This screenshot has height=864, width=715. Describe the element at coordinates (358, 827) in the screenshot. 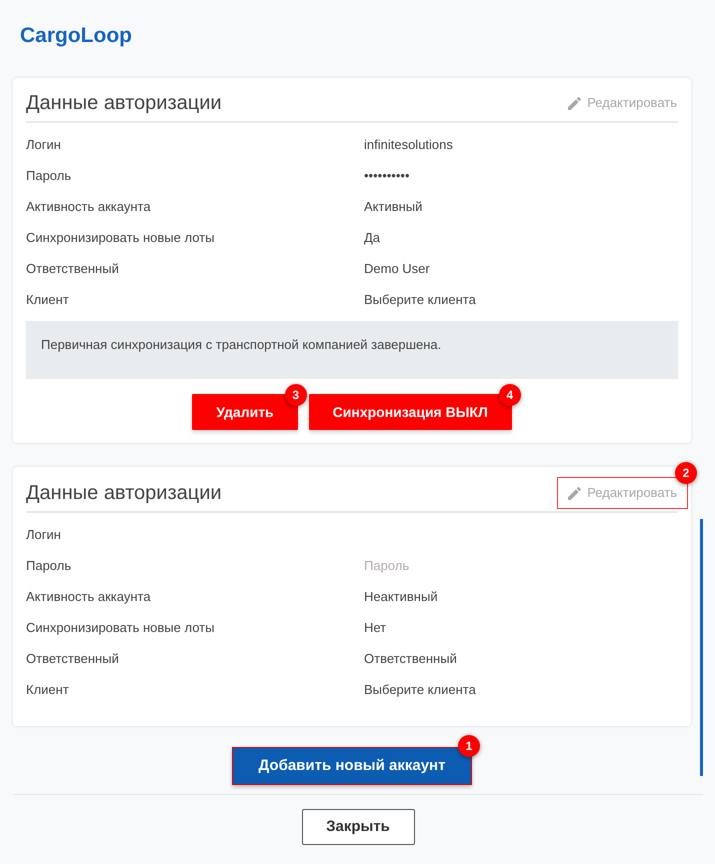

I see `close-button: Закрыть` at that location.